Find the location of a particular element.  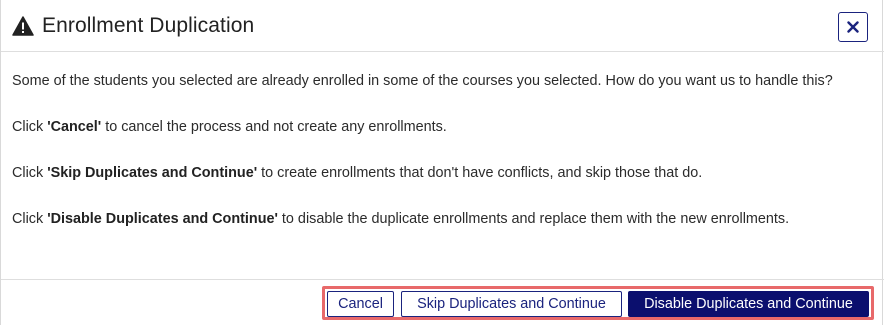

footer-divider is located at coordinates (442, 279).